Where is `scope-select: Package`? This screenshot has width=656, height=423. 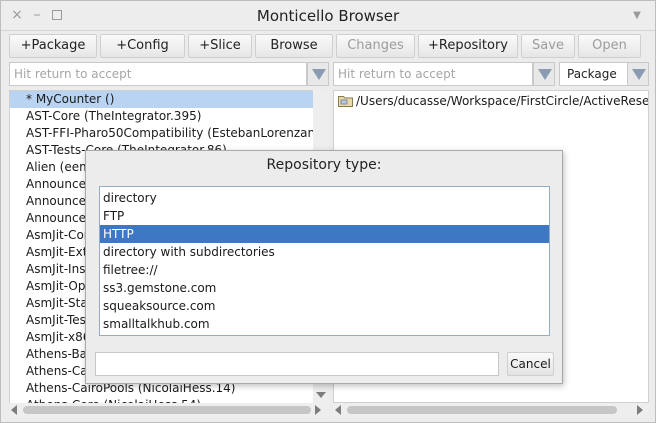
scope-select: Package is located at coordinates (594, 74).